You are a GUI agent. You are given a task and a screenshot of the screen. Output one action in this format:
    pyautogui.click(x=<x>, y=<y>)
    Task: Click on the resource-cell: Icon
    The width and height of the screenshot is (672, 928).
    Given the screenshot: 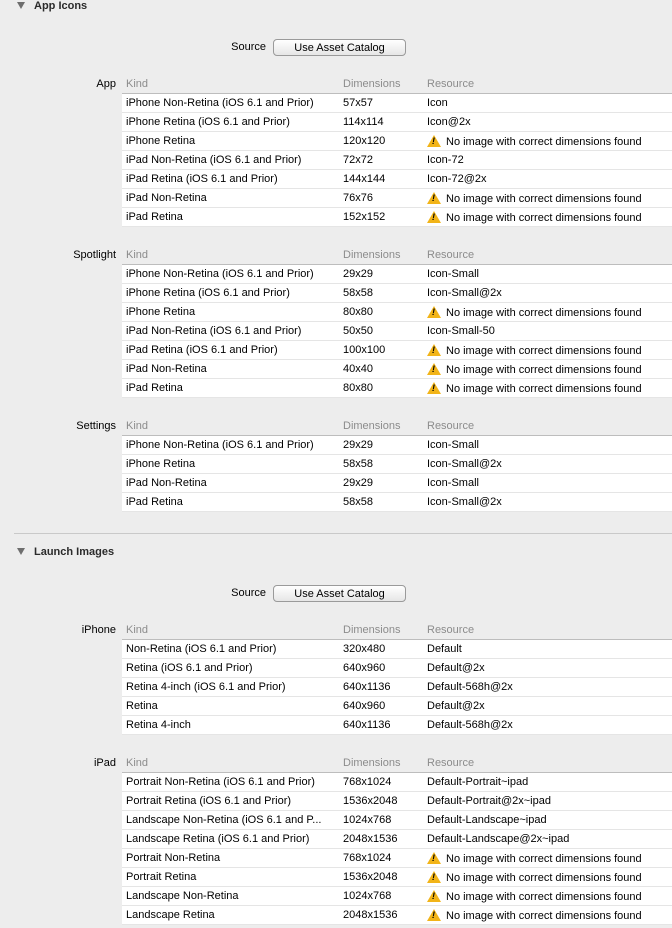 What is the action you would take?
    pyautogui.click(x=549, y=103)
    